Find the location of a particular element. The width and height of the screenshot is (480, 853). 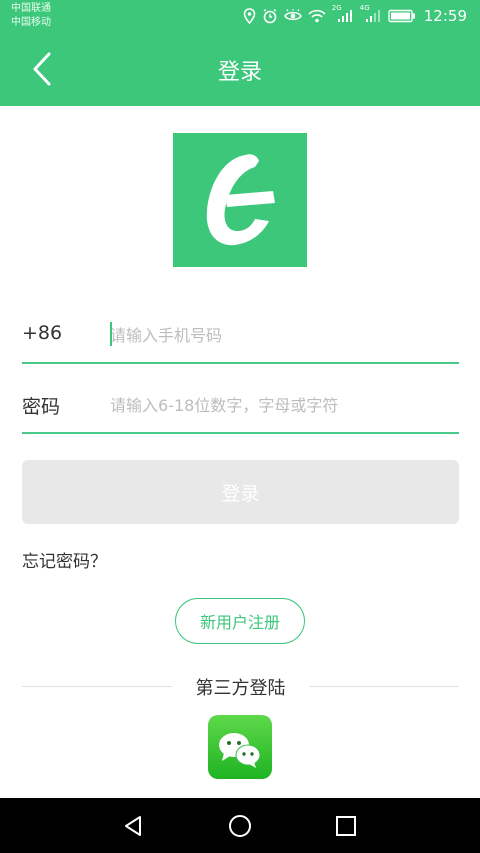

home-circle-icon is located at coordinates (240, 826).